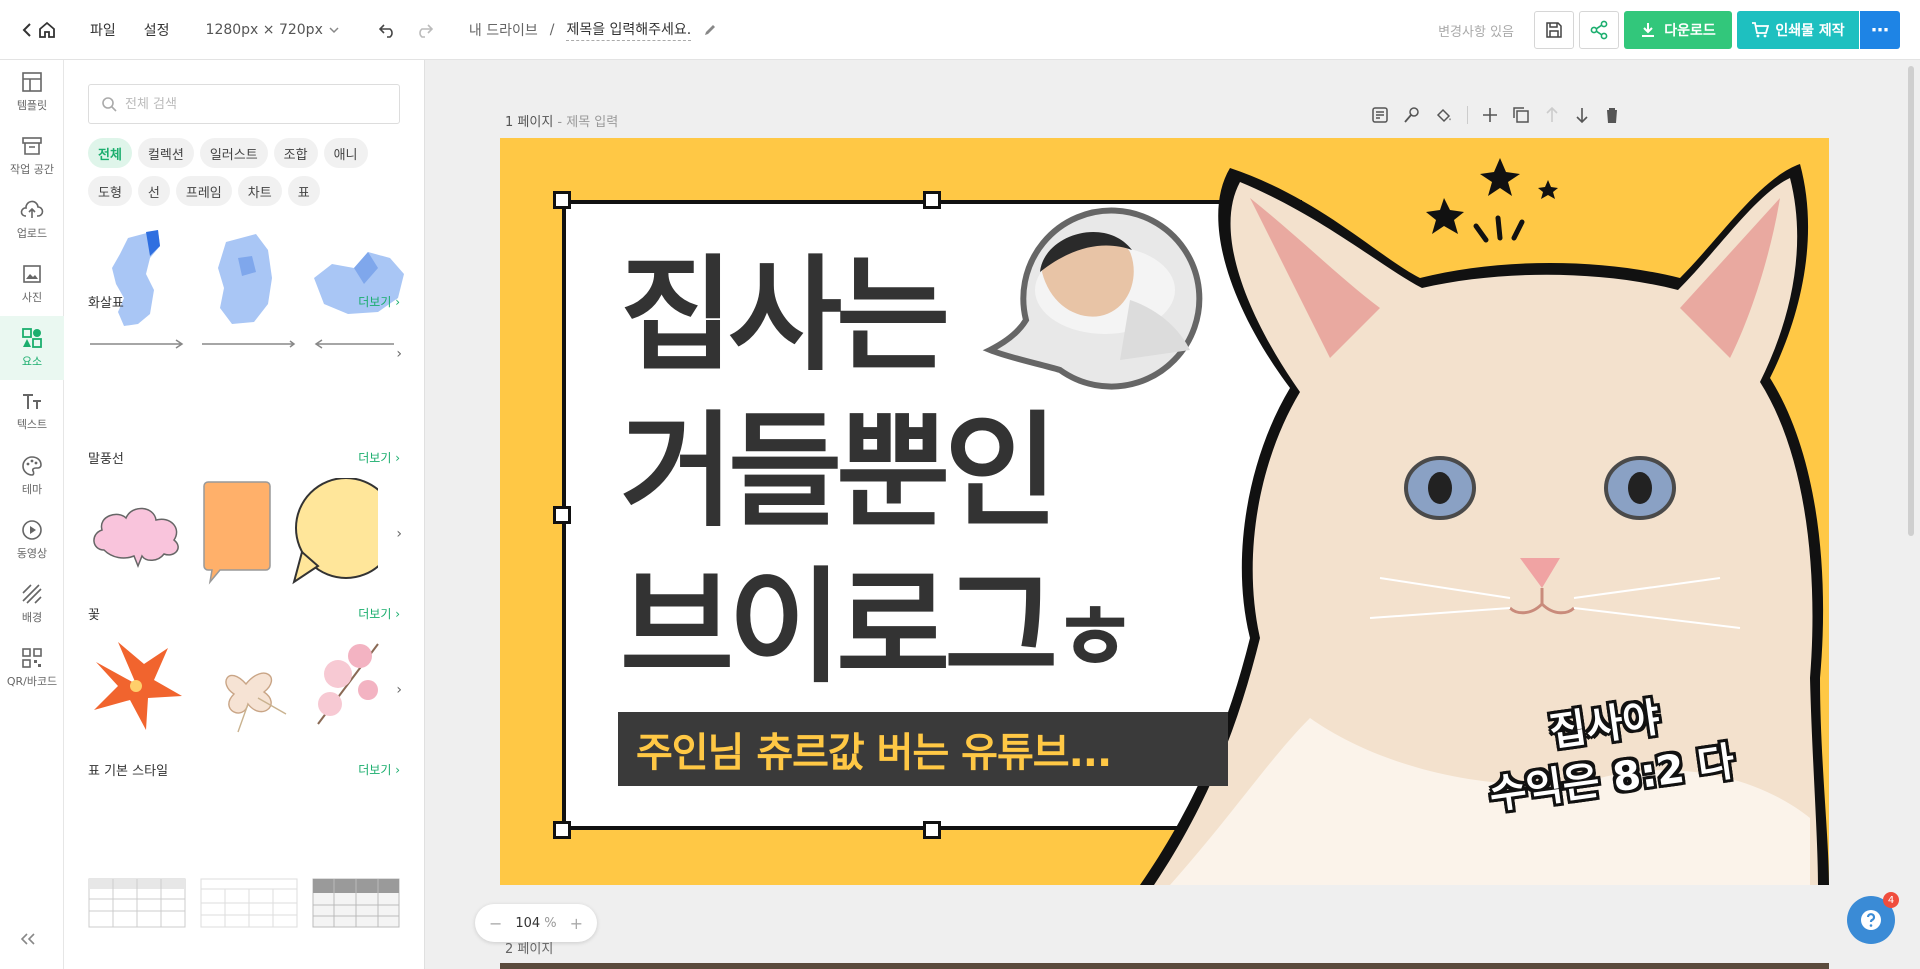 Image resolution: width=1920 pixels, height=969 pixels. What do you see at coordinates (561, 120) in the screenshot?
I see `page-1-label: 1 페이지 - 제목 입력` at bounding box center [561, 120].